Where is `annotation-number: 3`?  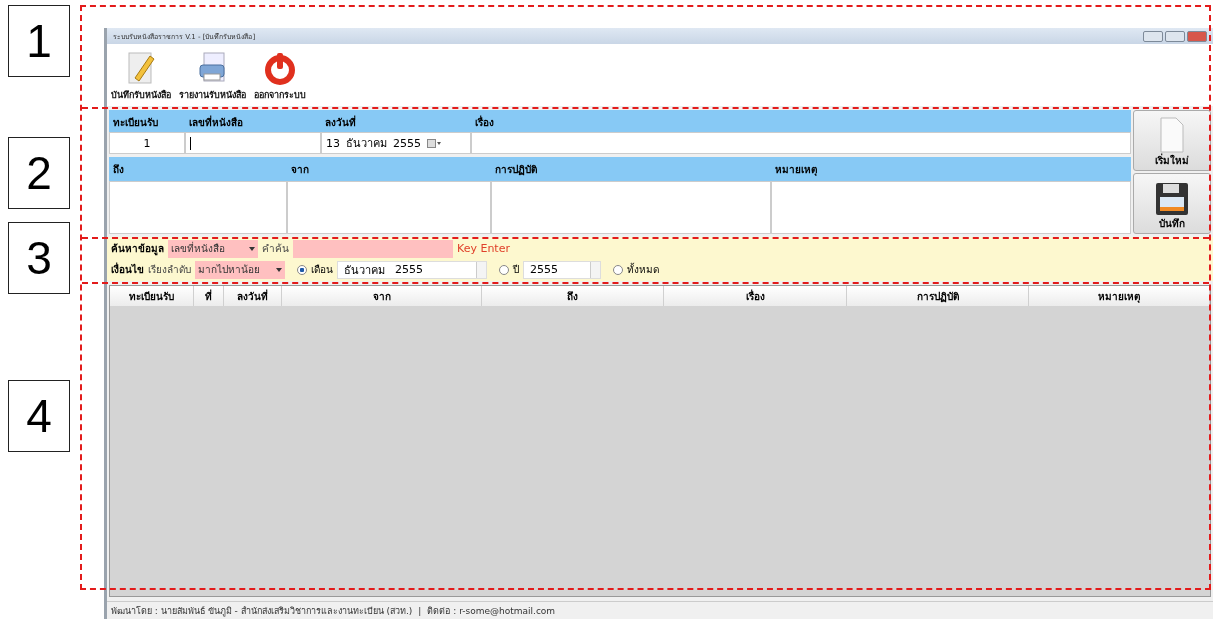
annotation-number: 3 is located at coordinates (39, 258).